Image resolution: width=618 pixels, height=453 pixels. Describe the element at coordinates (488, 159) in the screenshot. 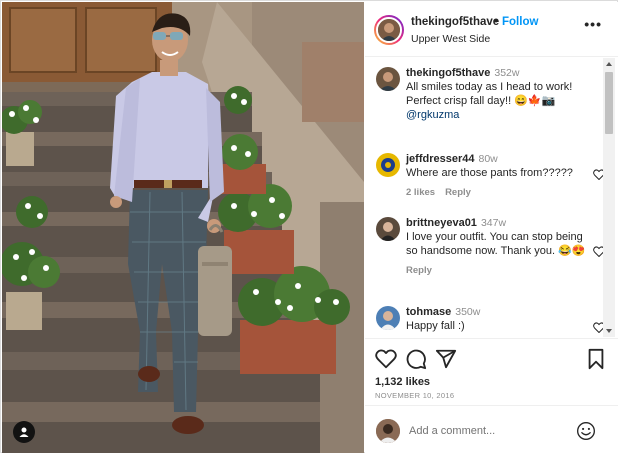

I see `comment-time: 80w` at that location.